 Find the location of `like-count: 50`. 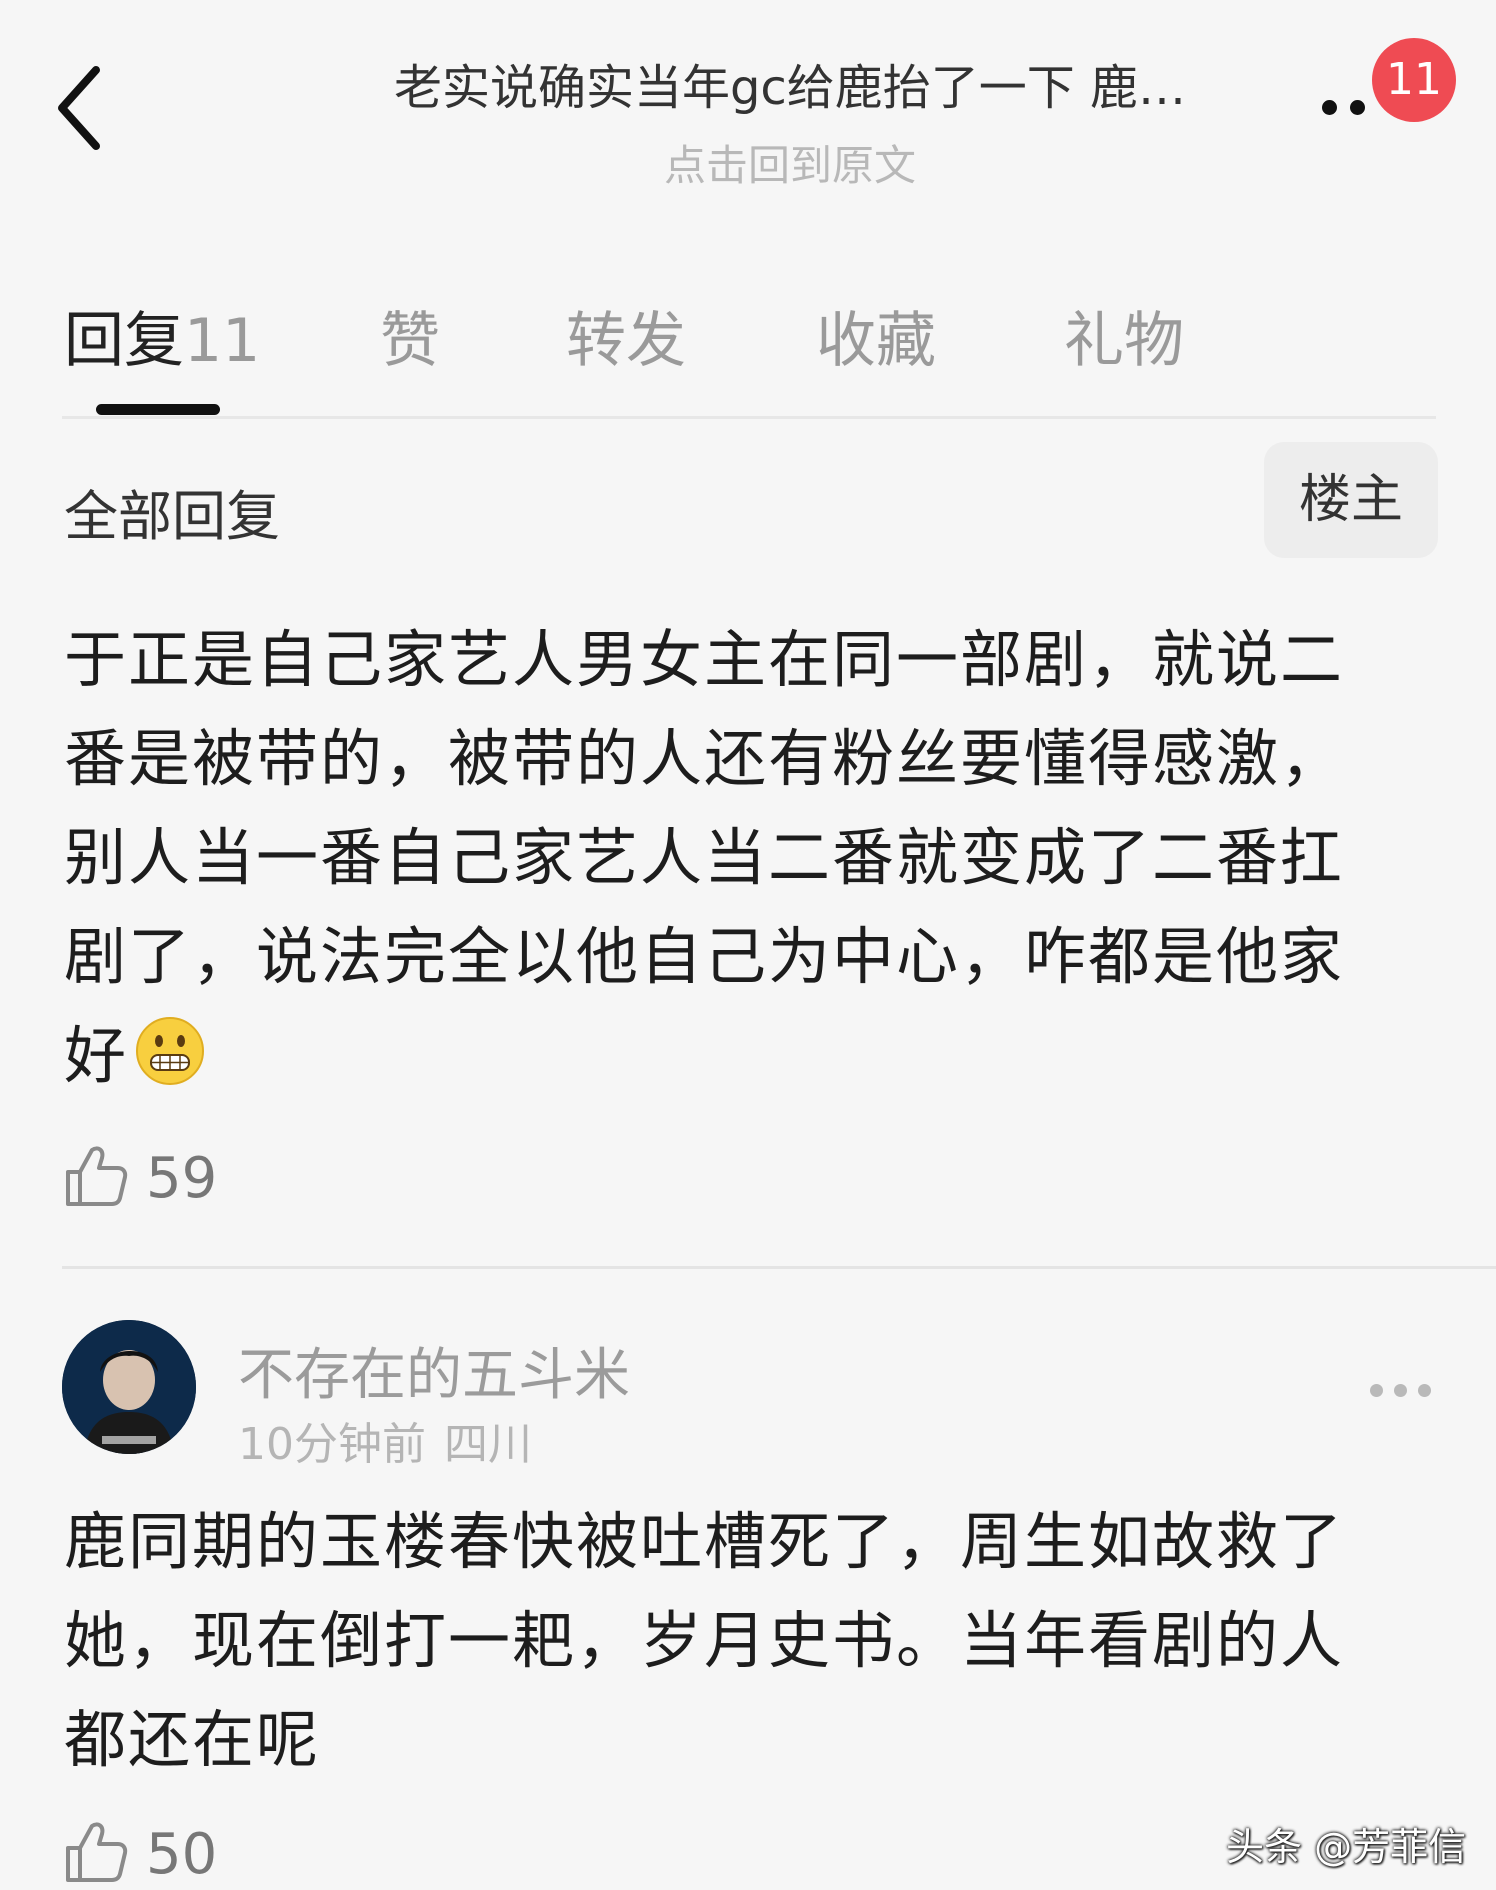

like-count: 50 is located at coordinates (182, 1854).